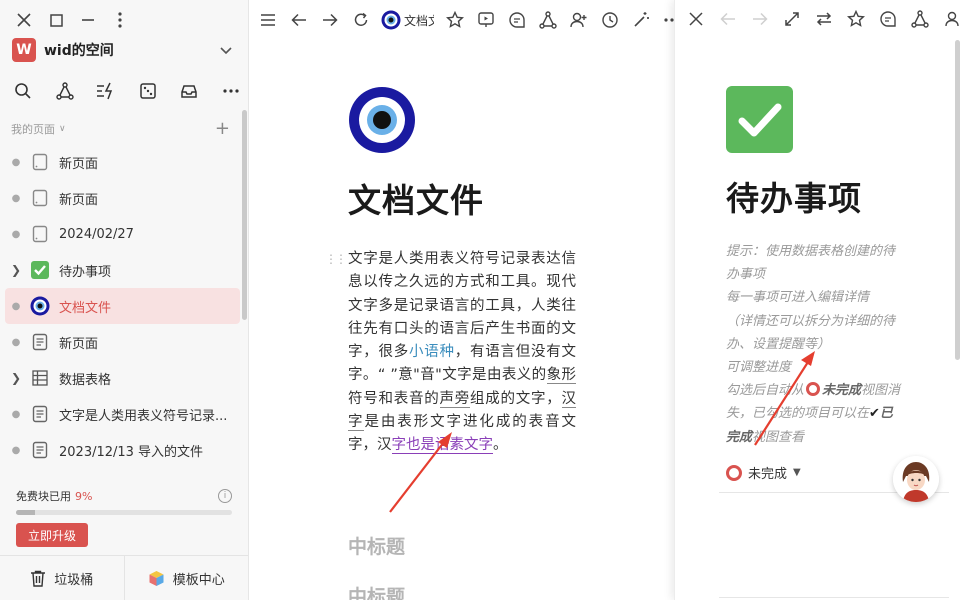  I want to click on sidebar-item-new-page-1: ● 新页面, so click(122, 162).